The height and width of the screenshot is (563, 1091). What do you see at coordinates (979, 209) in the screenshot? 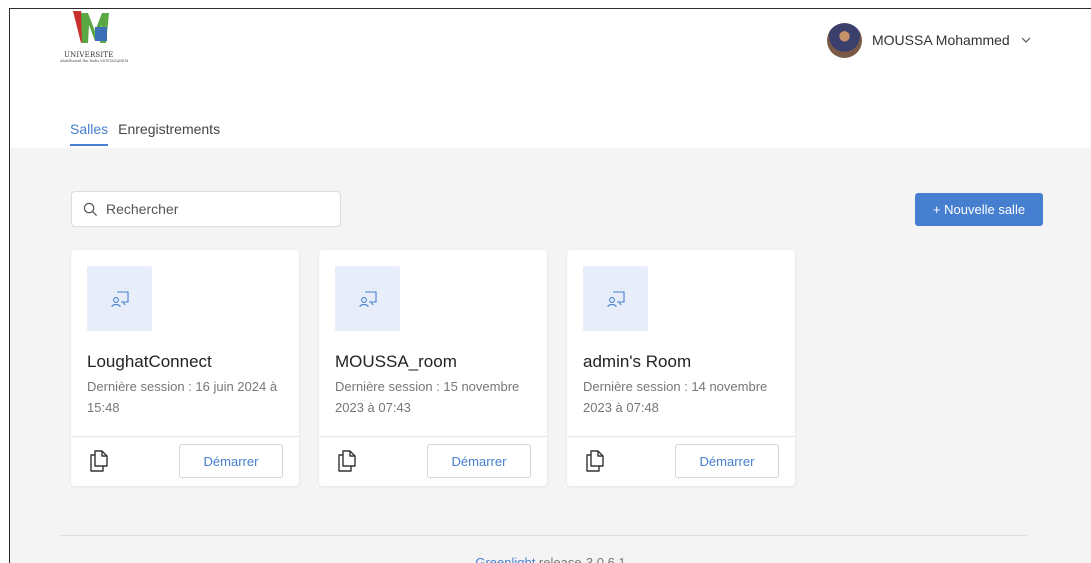
I see `new-room-button: + Nouvelle salle` at bounding box center [979, 209].